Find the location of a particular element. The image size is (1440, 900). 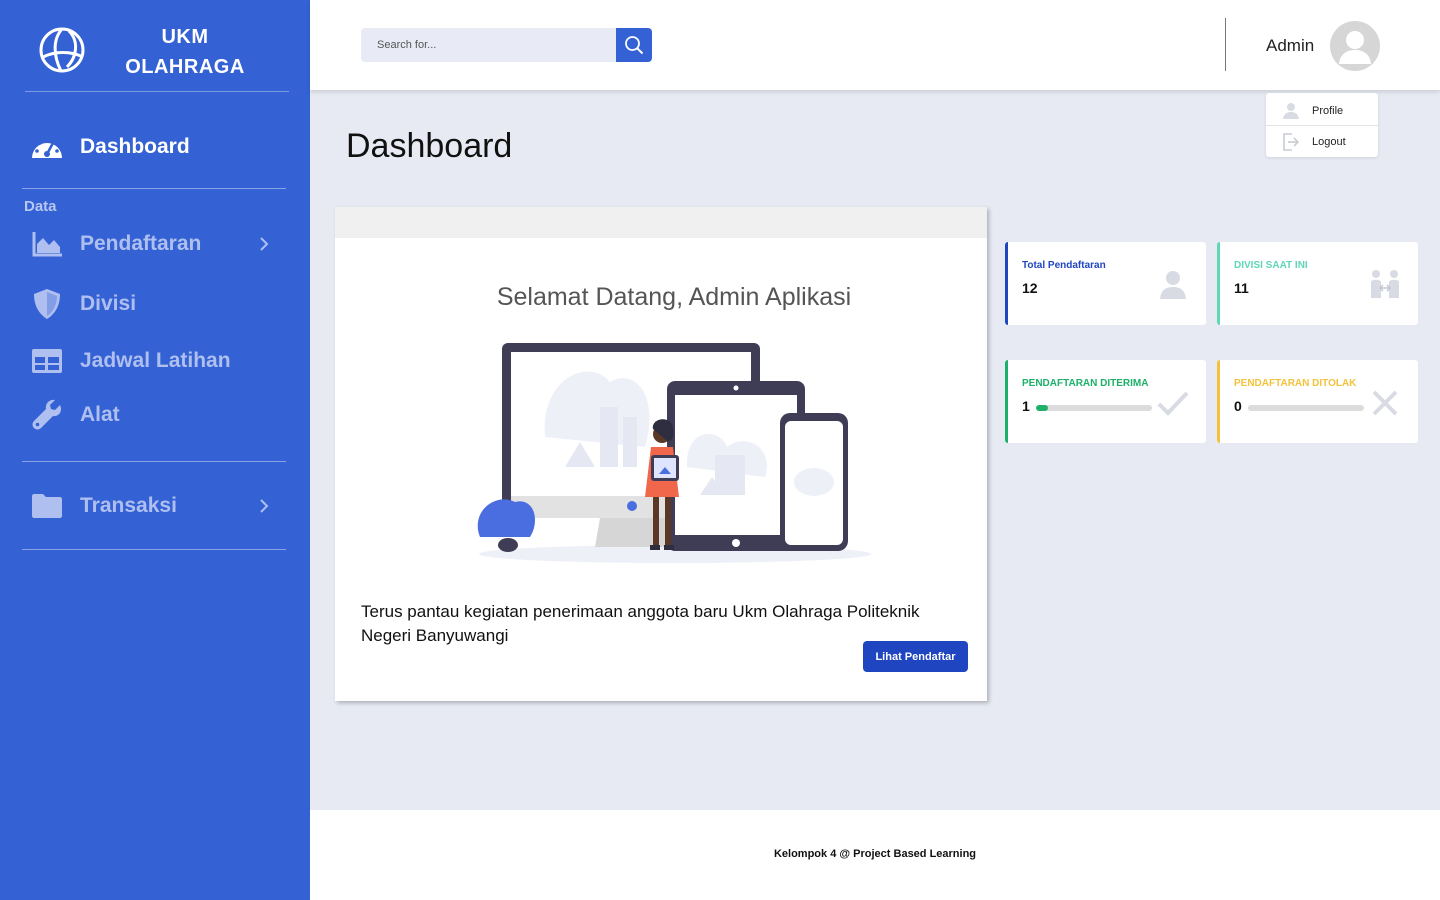

devices-illustration is located at coordinates (674, 453).